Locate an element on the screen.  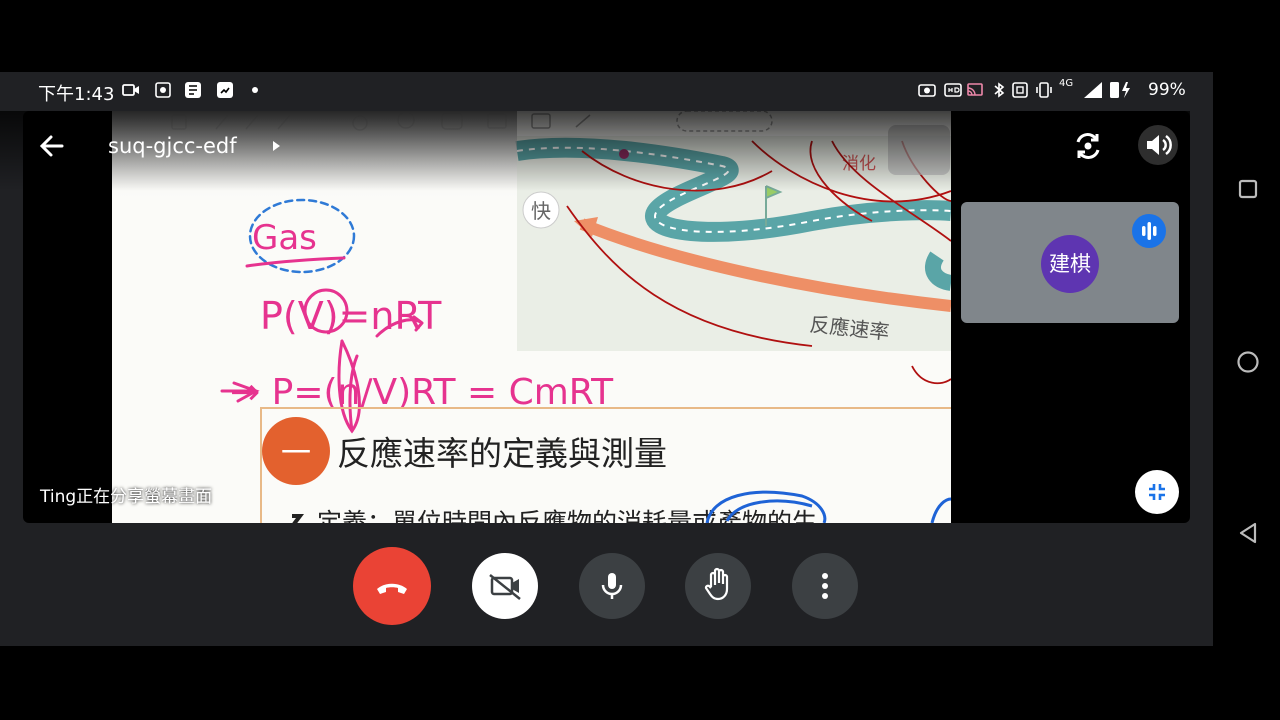
signal-strength-icon is located at coordinates (1093, 90).